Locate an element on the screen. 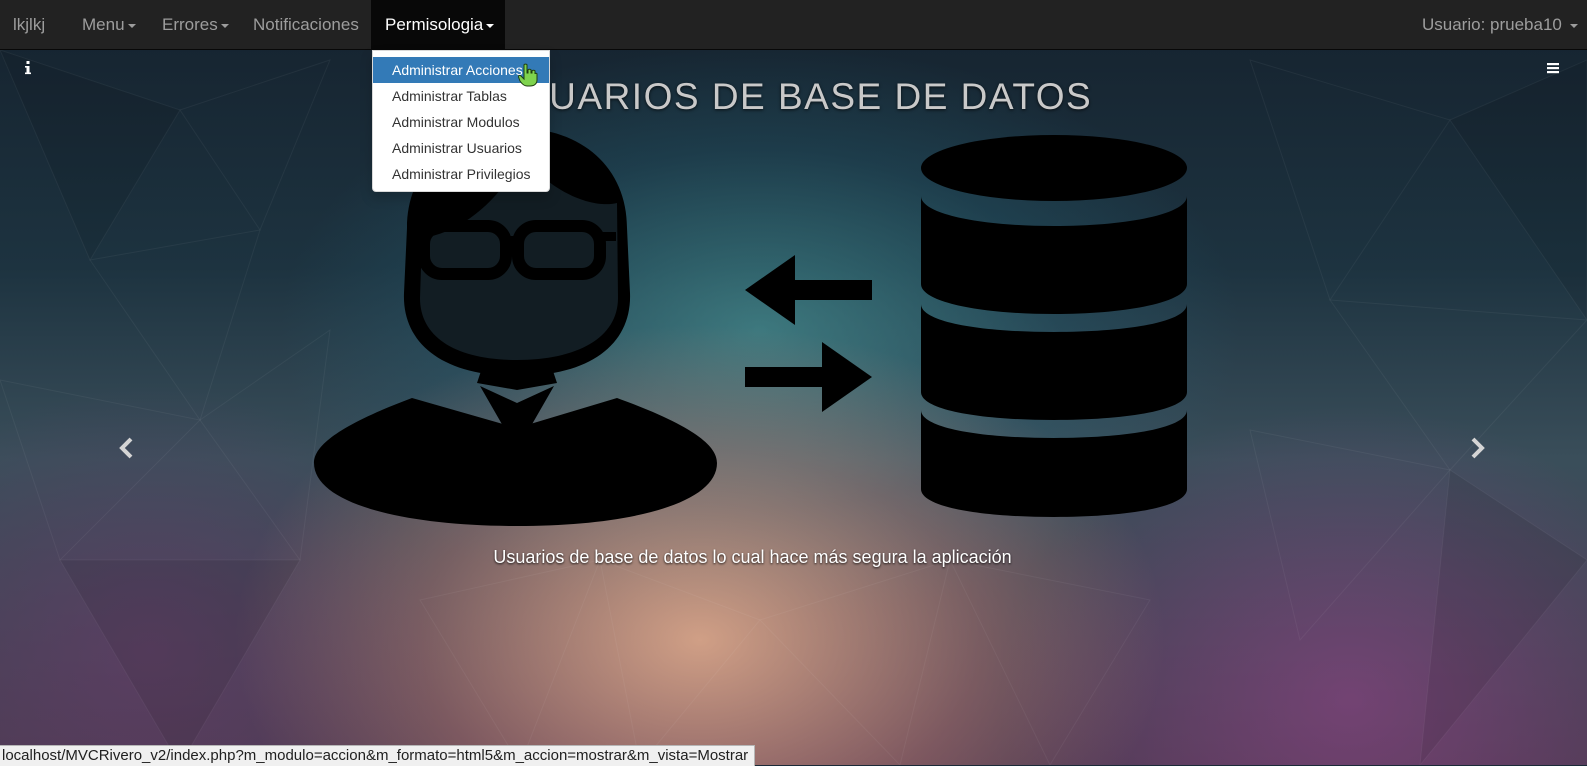  user-dropdown-toggle: Usuario: prueba10 is located at coordinates (1500, 24).